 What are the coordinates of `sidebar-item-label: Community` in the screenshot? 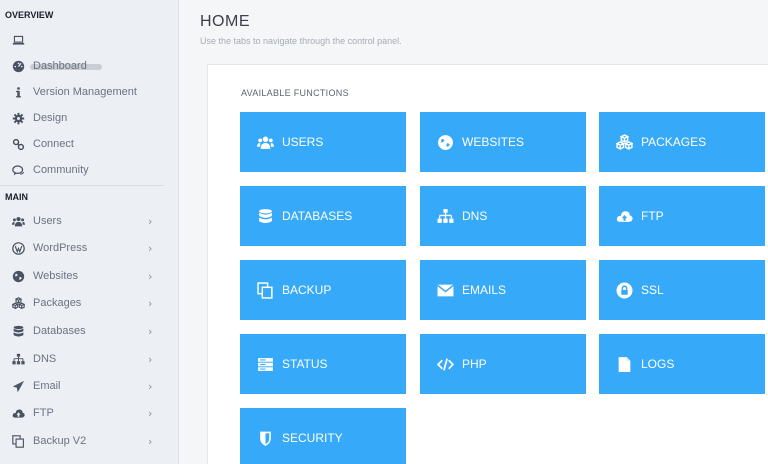 It's located at (61, 170).